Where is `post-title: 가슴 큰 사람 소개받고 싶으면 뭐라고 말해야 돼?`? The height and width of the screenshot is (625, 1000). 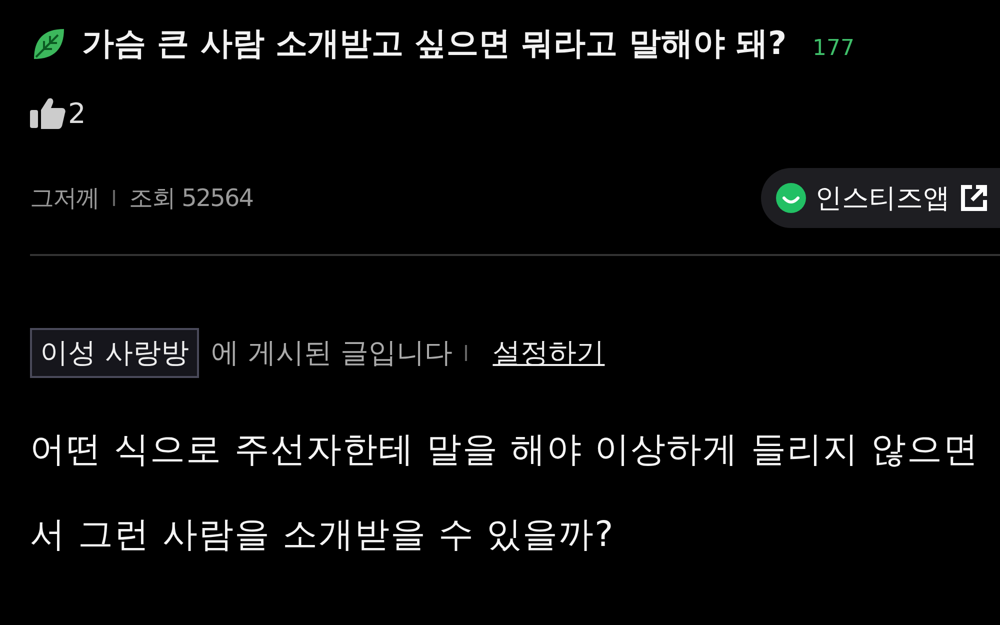
post-title: 가슴 큰 사람 소개받고 싶으면 뭐라고 말해야 돼? is located at coordinates (434, 43).